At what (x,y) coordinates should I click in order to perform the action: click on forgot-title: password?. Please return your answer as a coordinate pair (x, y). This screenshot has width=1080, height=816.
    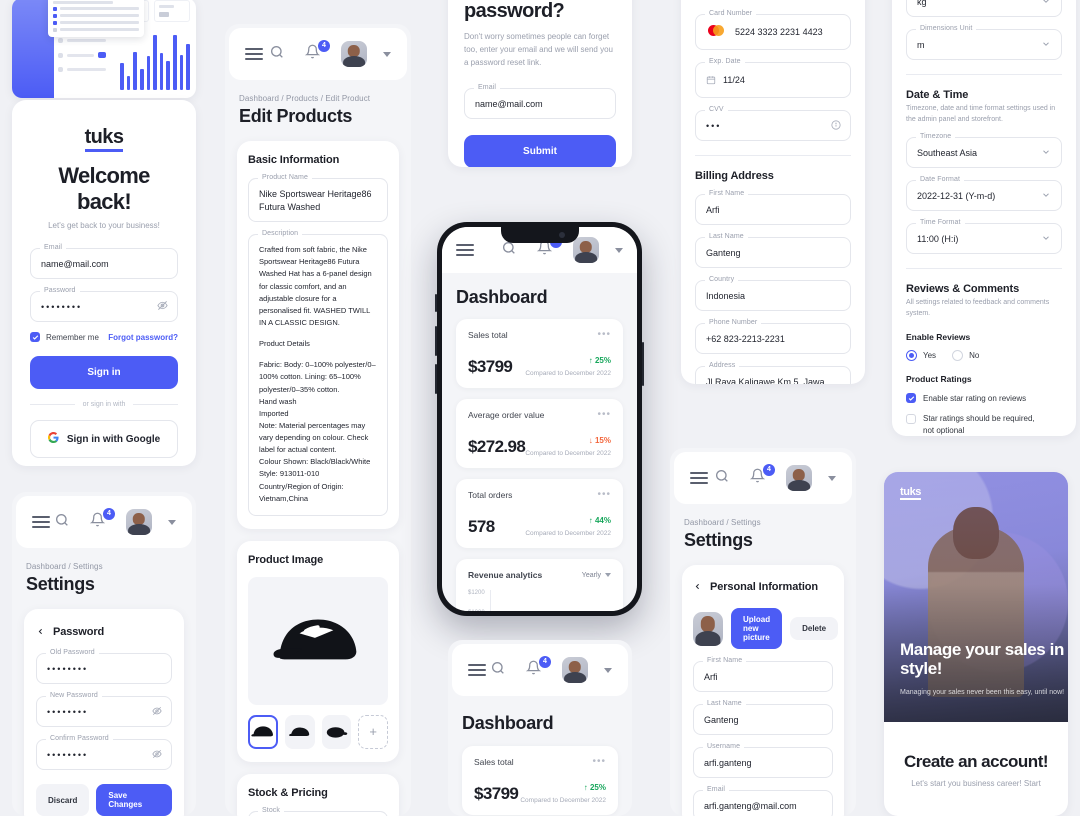
    Looking at the image, I should click on (514, 11).